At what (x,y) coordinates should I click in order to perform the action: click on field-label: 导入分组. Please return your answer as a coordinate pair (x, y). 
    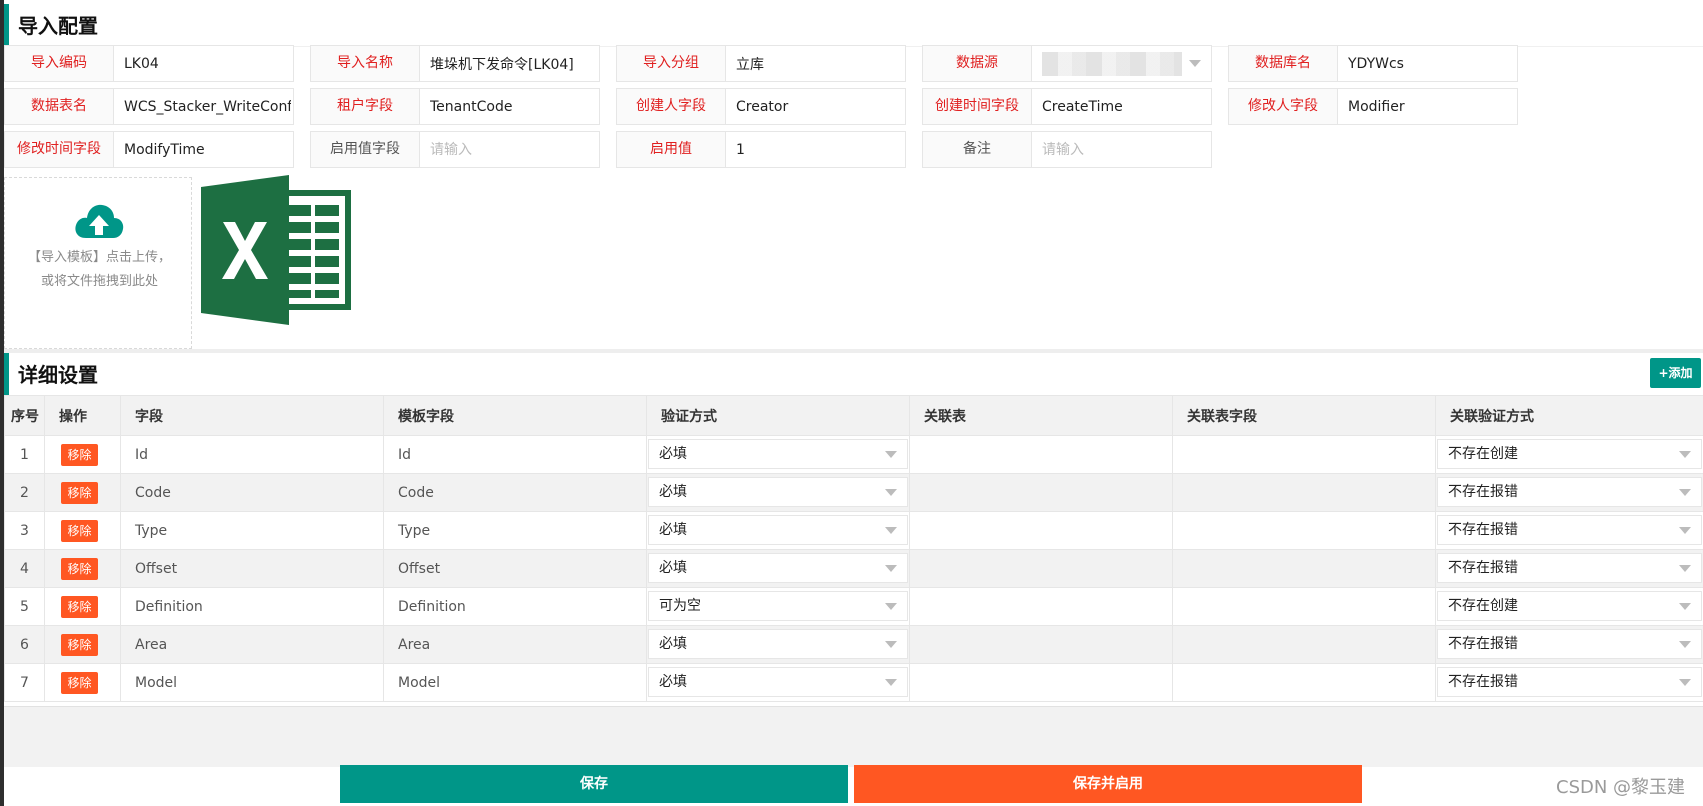
    Looking at the image, I should click on (671, 63).